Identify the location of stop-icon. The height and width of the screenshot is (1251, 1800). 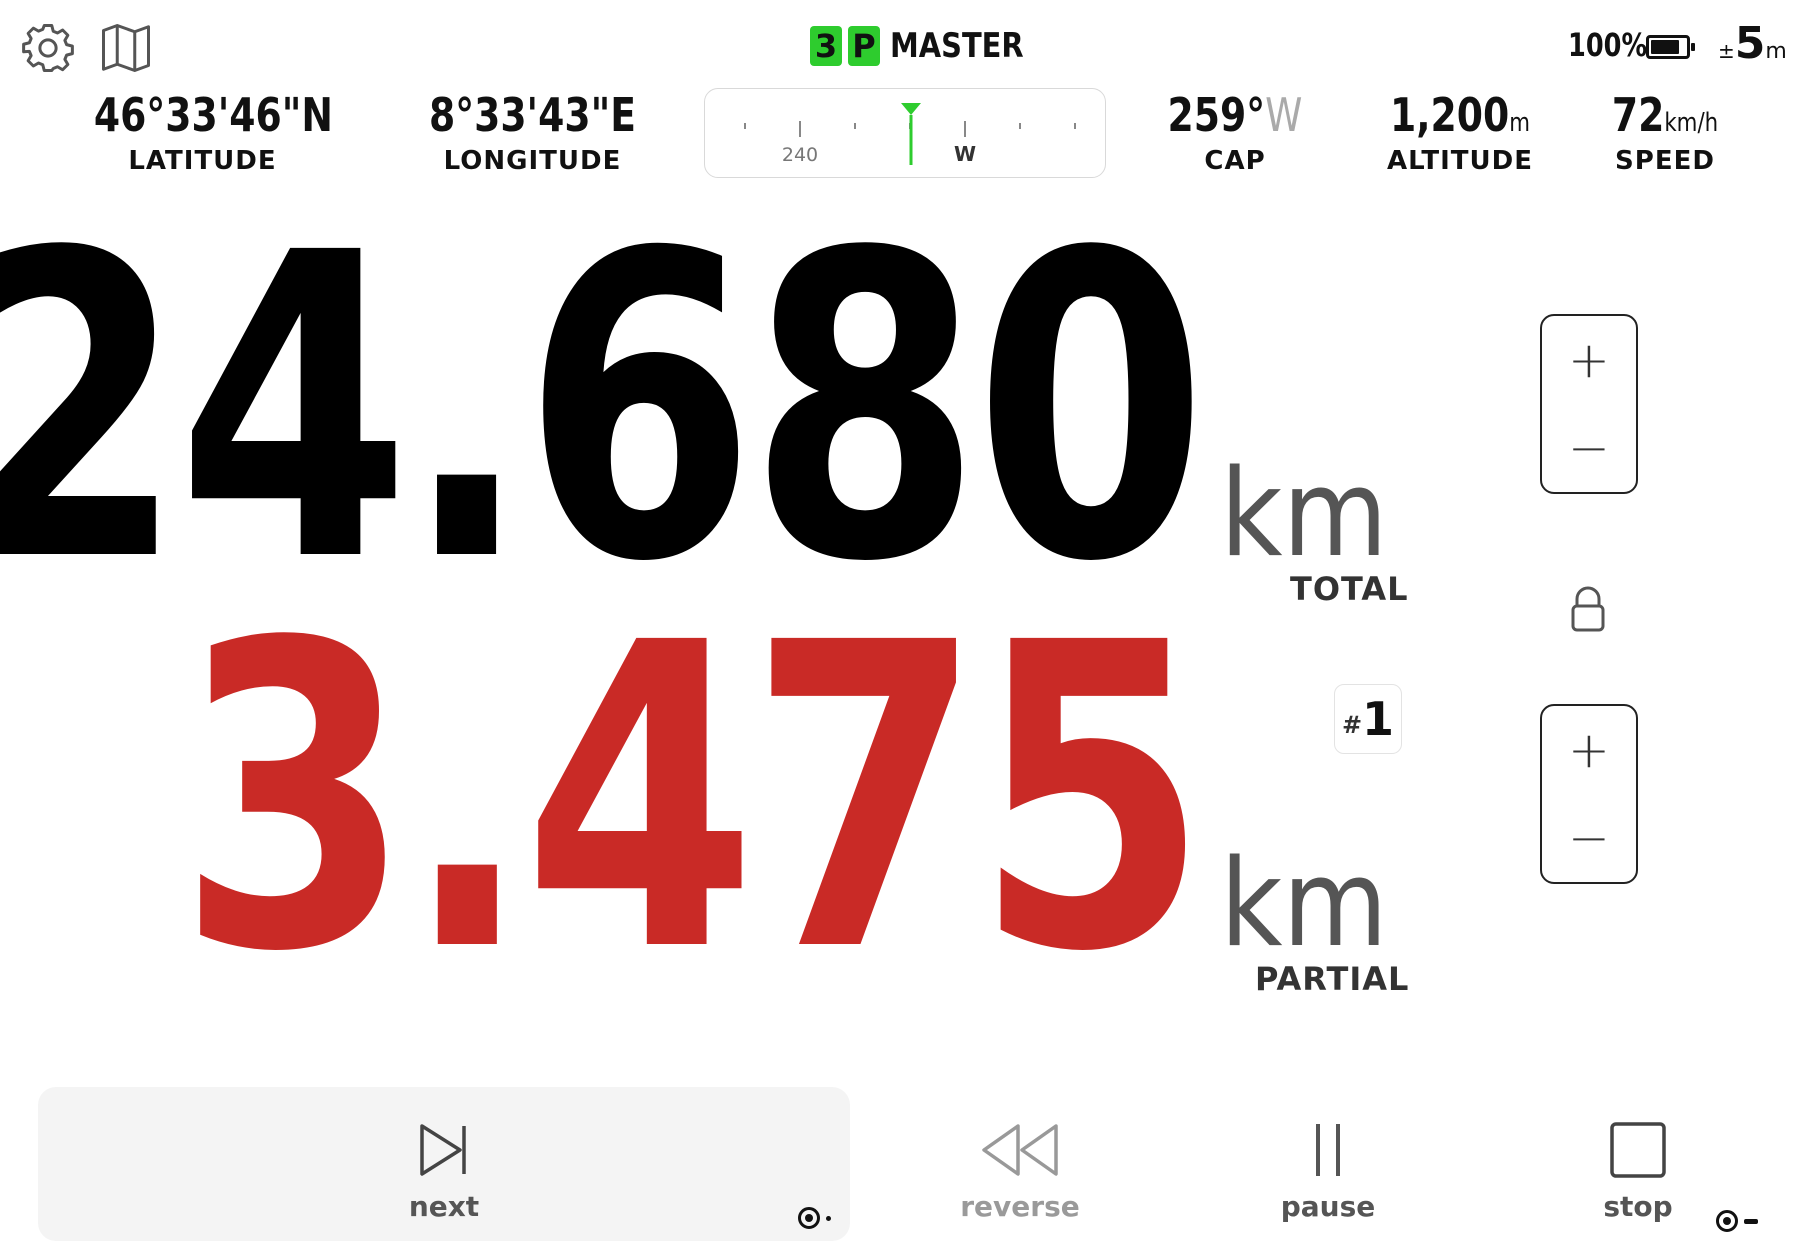
(1638, 1150).